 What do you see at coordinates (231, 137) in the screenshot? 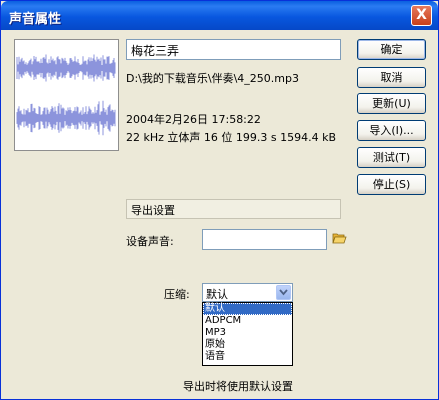
I see `sound-info: 22 kHz 立体声 16 位 199.3 s 1594.4 kB` at bounding box center [231, 137].